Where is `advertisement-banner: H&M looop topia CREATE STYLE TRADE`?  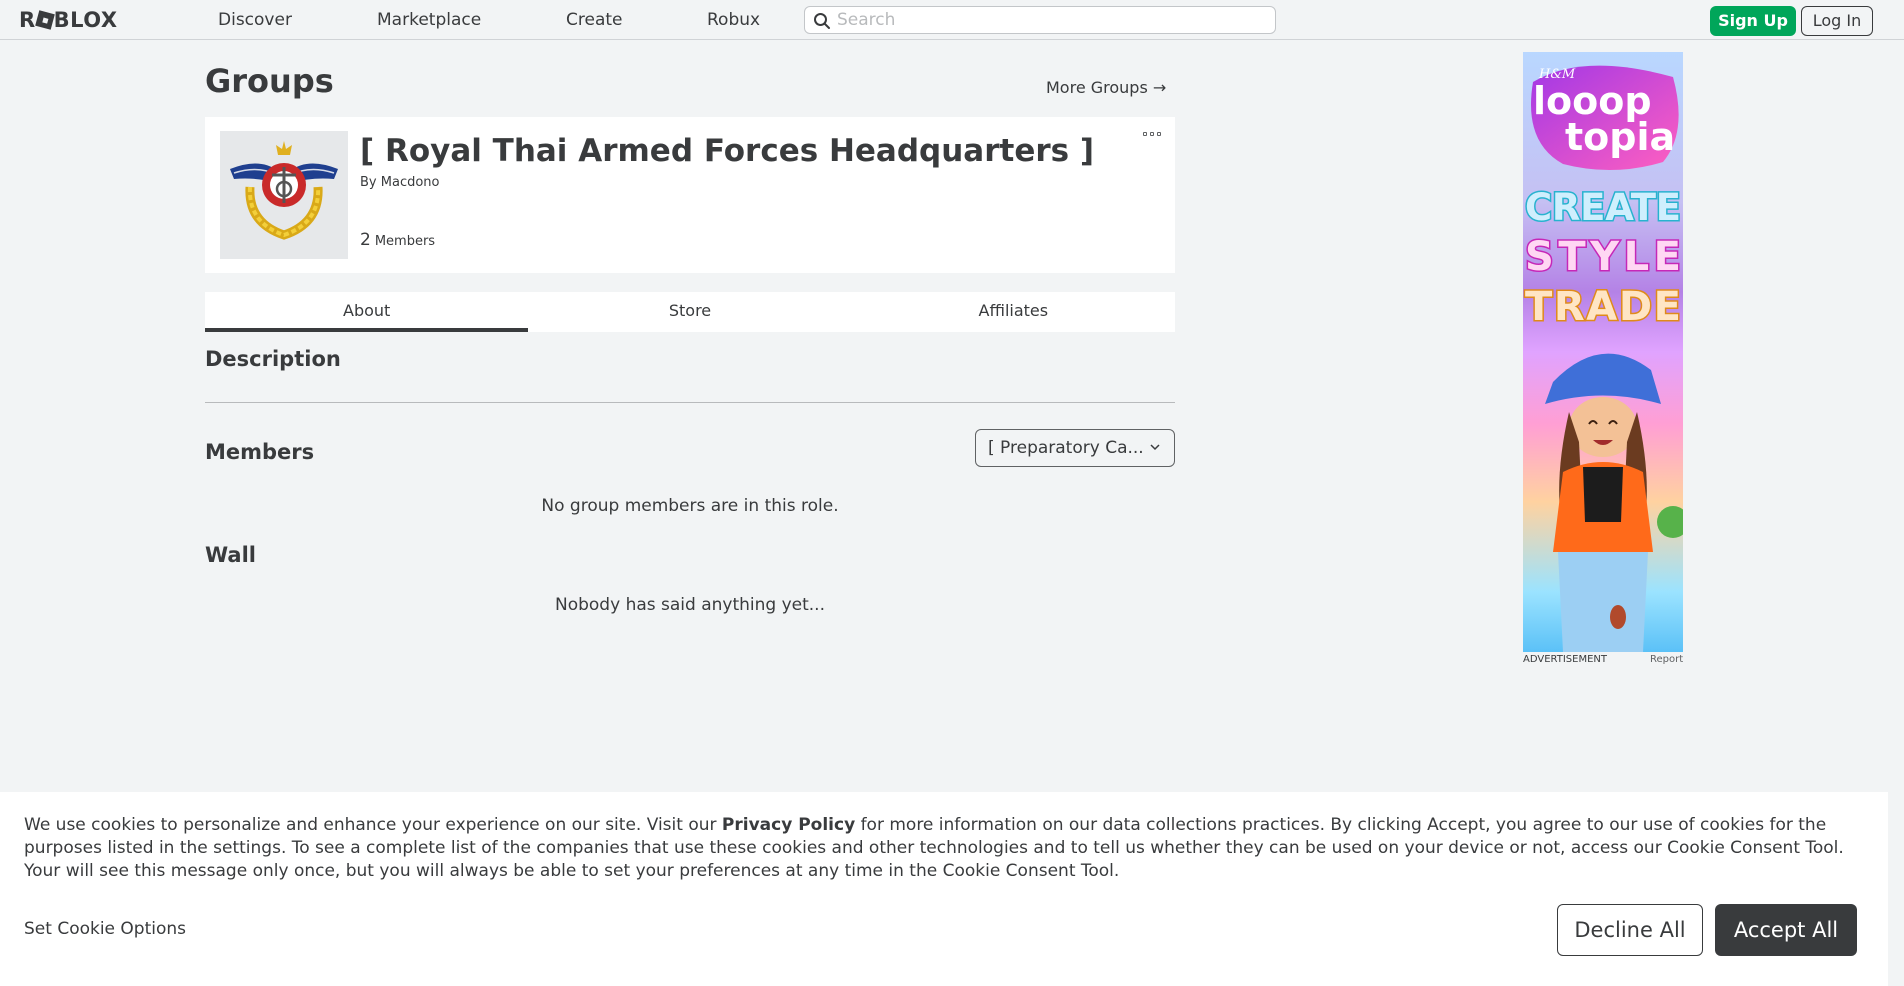 advertisement-banner: H&M looop topia CREATE STYLE TRADE is located at coordinates (1603, 352).